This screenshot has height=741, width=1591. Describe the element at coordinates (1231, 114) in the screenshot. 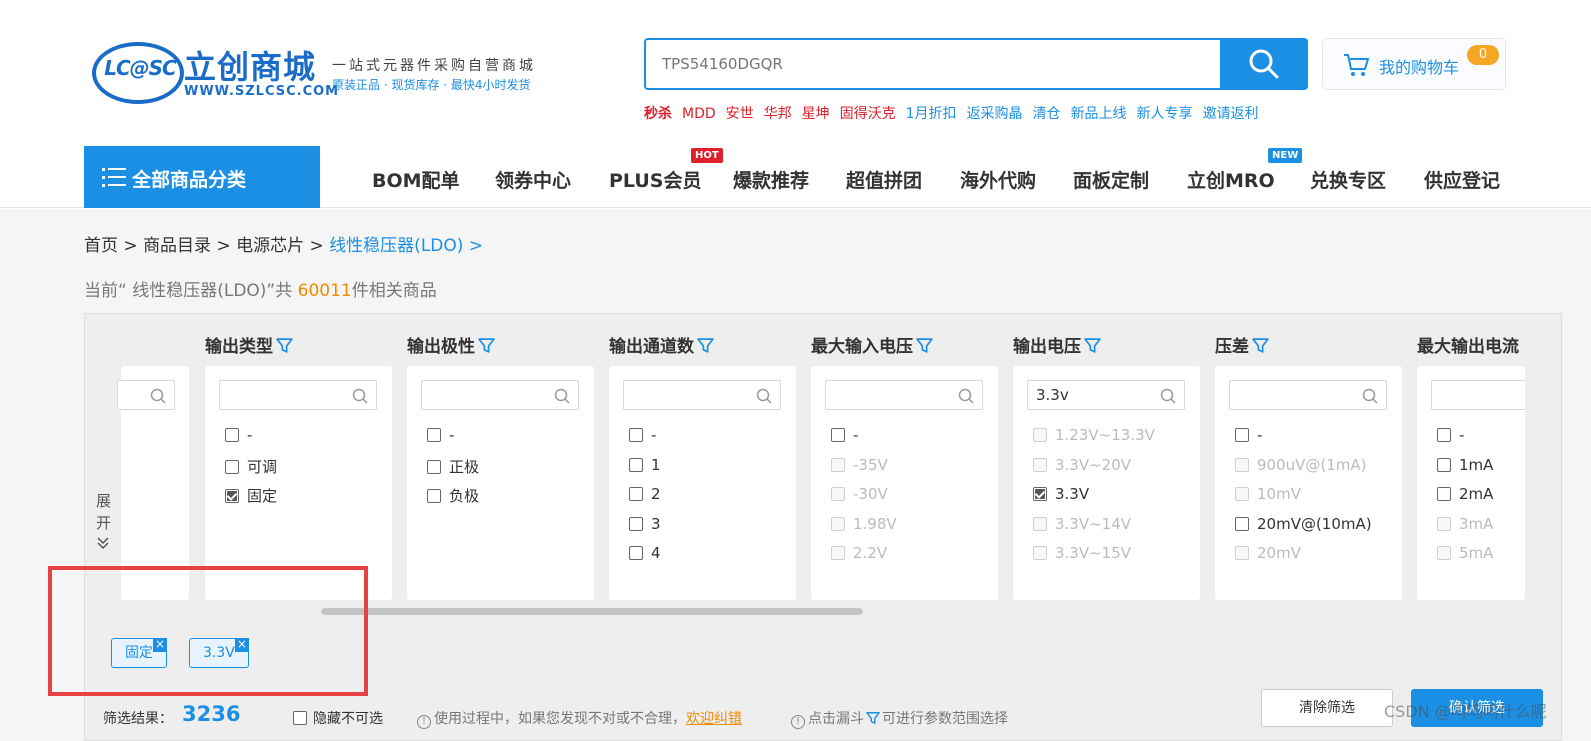

I see `hot-link: 邀请返利` at that location.